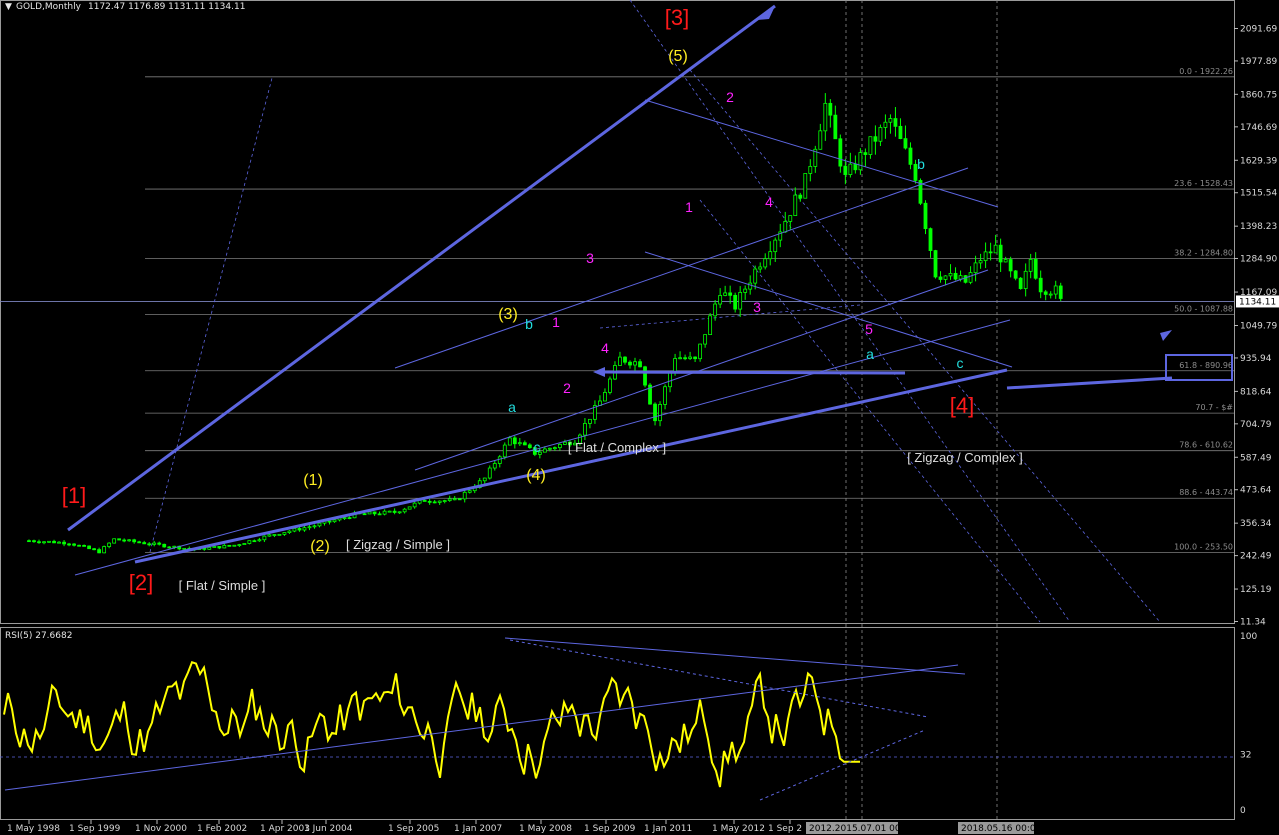 This screenshot has width=1279, height=835. Describe the element at coordinates (689, 207) in the screenshot. I see `minor-wave-label: 1` at that location.